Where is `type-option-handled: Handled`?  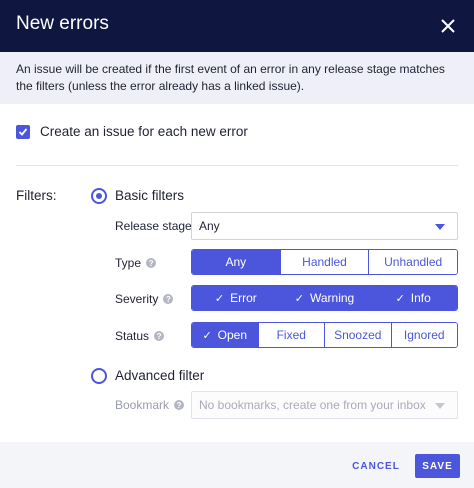 type-option-handled: Handled is located at coordinates (325, 262).